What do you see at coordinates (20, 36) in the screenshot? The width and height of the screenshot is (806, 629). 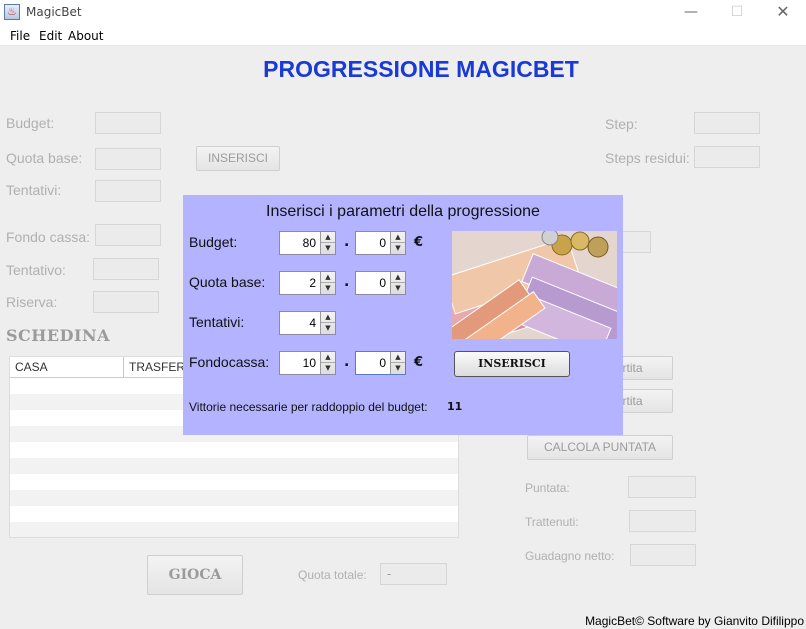 I see `menu-file: File` at bounding box center [20, 36].